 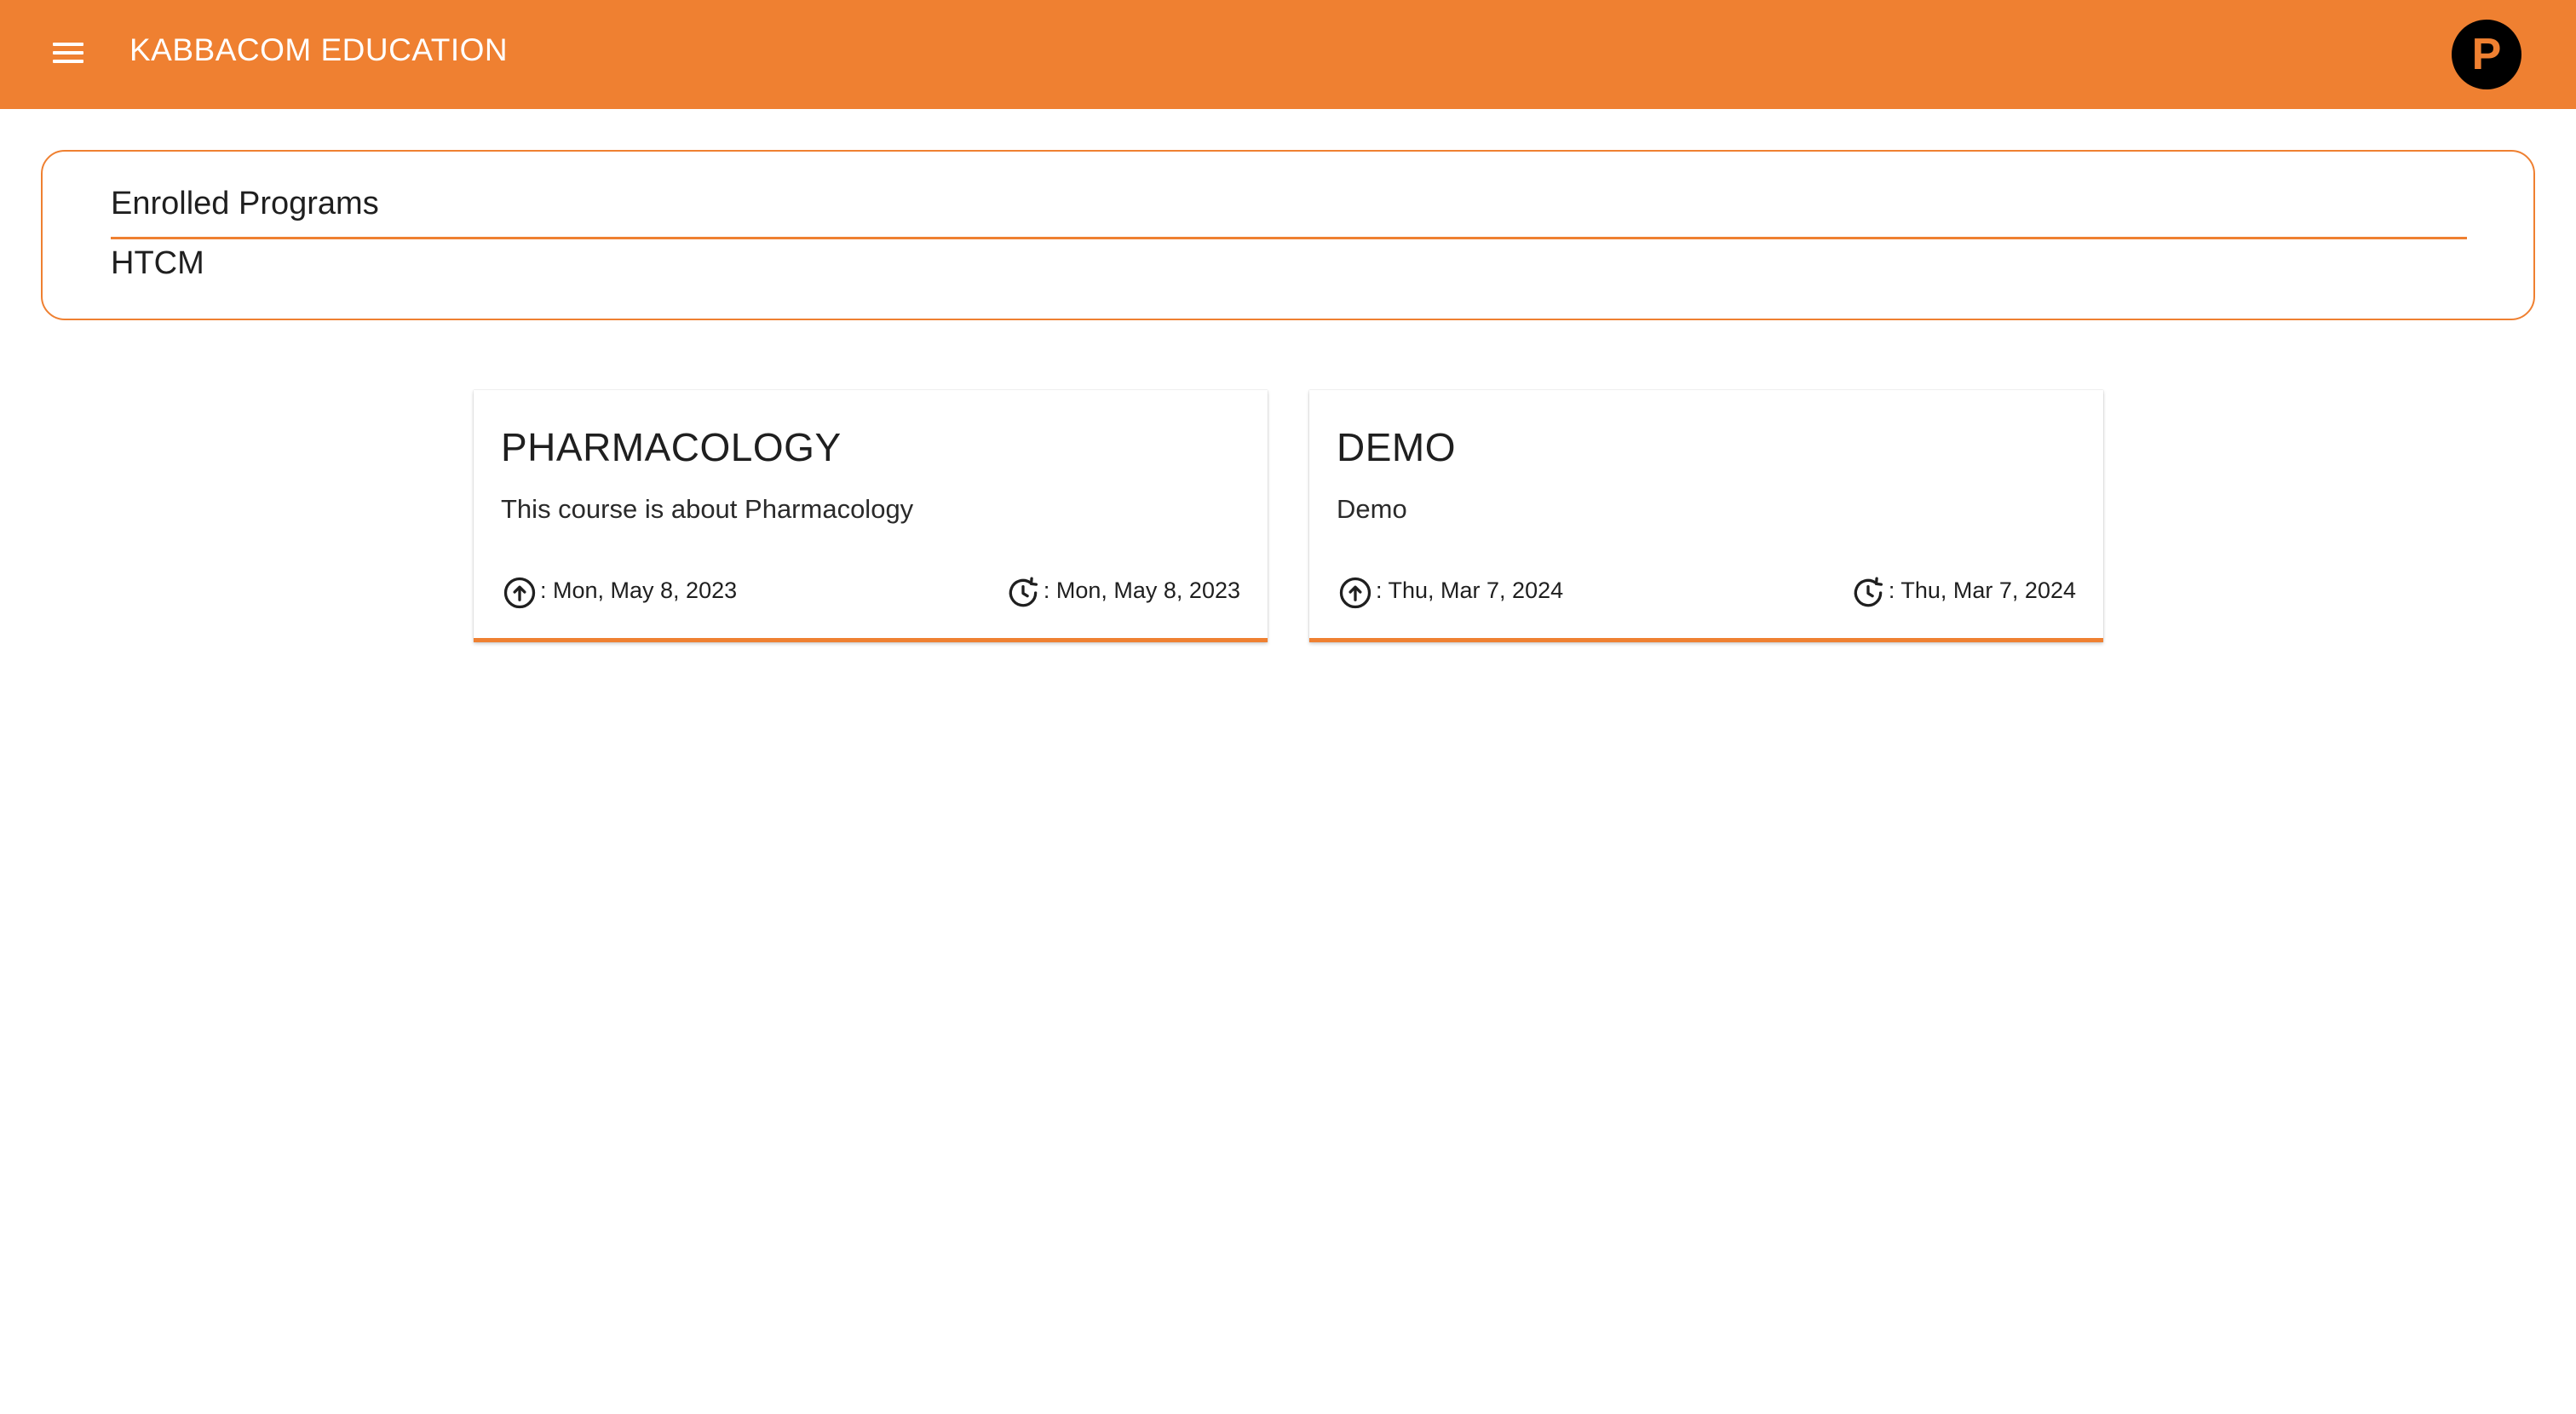 I want to click on enrolled-divider, so click(x=1289, y=238).